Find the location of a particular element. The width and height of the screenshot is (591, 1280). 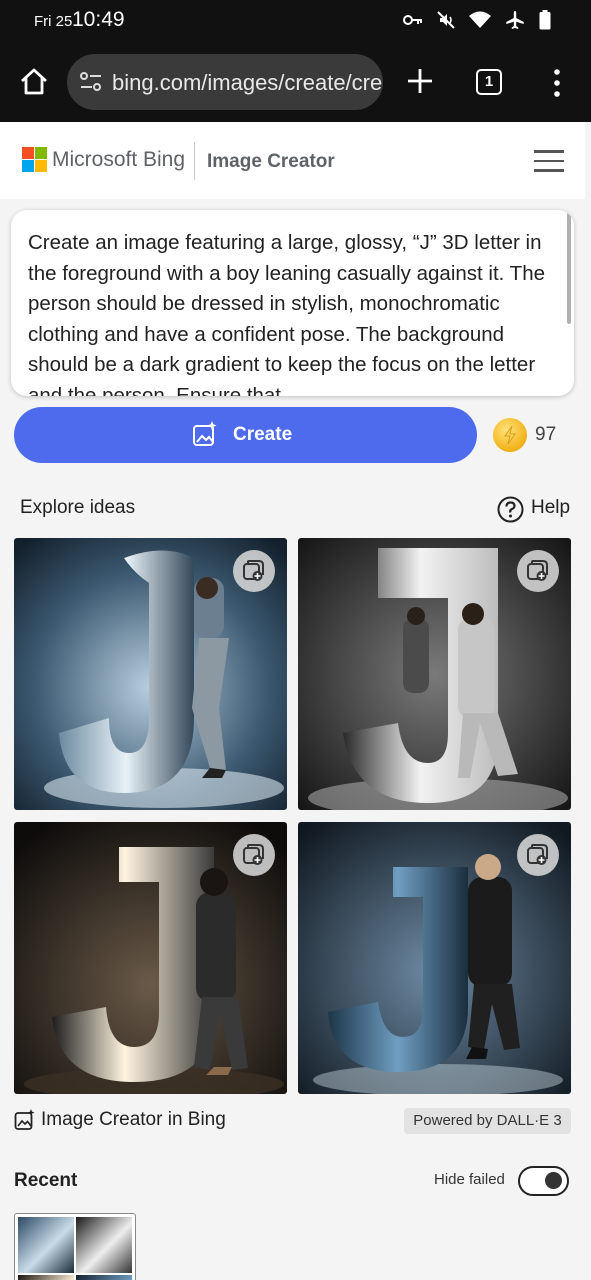

image-creator-footer-label: Image Creator in Bing is located at coordinates (133, 1120).